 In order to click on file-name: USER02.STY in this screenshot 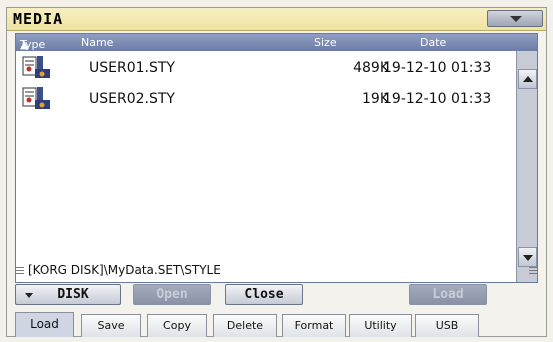, I will do `click(132, 99)`.